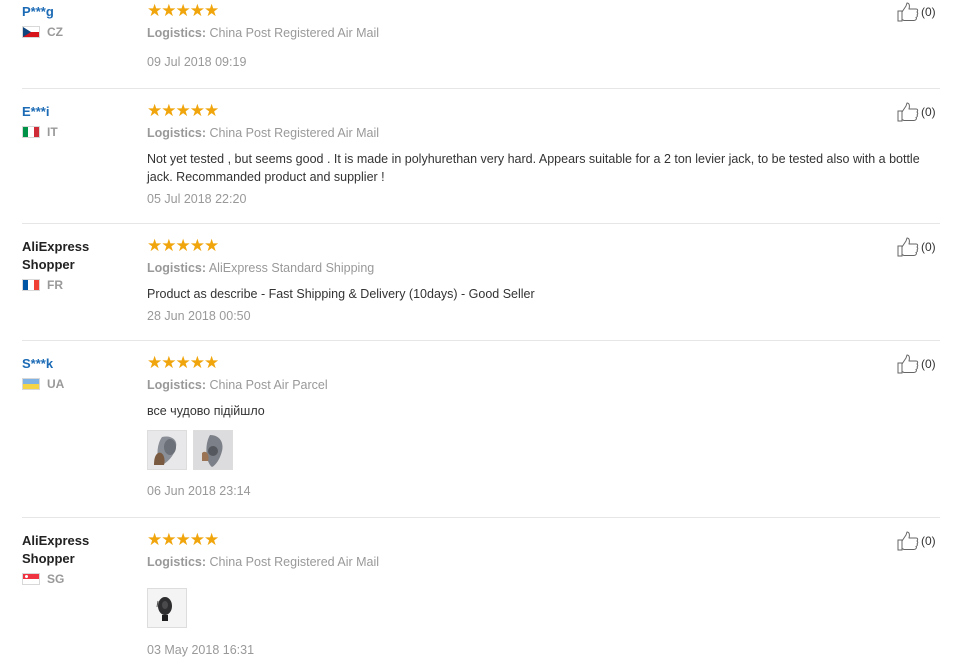 This screenshot has width=961, height=670. What do you see at coordinates (497, 385) in the screenshot?
I see `logistics-line: Logistics: China Post Air Parcel` at bounding box center [497, 385].